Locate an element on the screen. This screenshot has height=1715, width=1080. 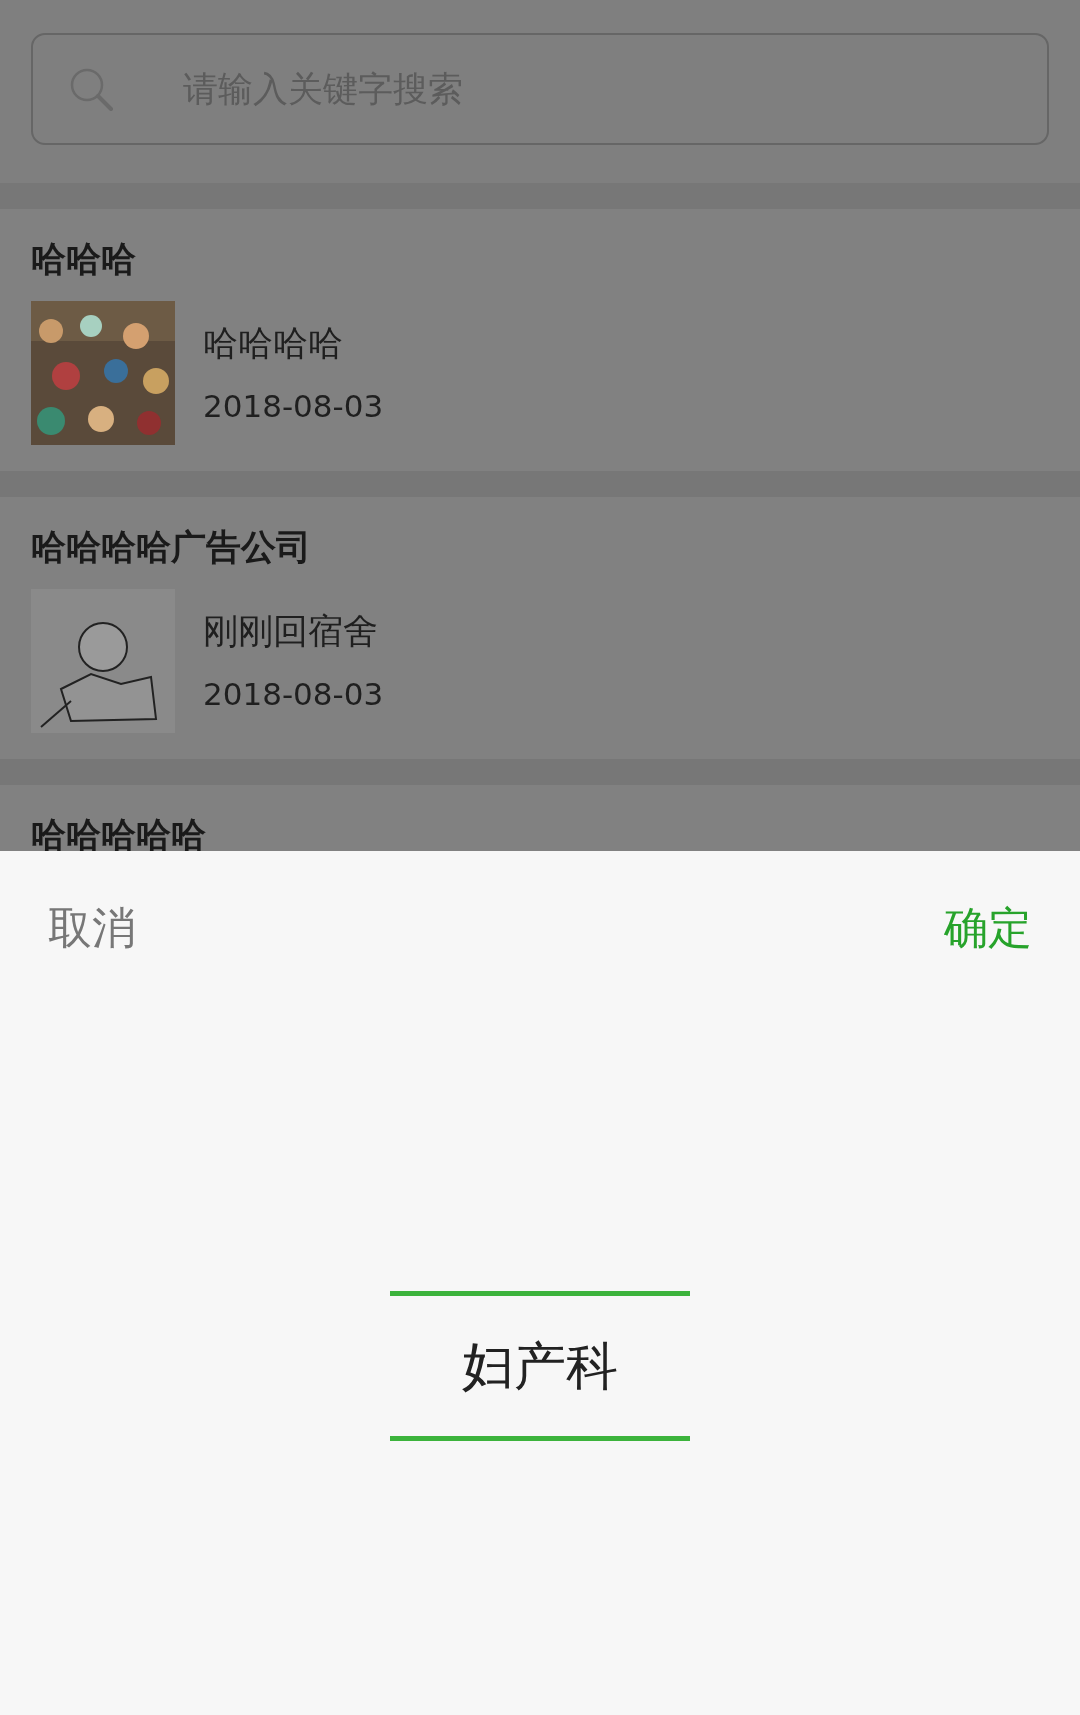
confirm-button: 确定 is located at coordinates (988, 928).